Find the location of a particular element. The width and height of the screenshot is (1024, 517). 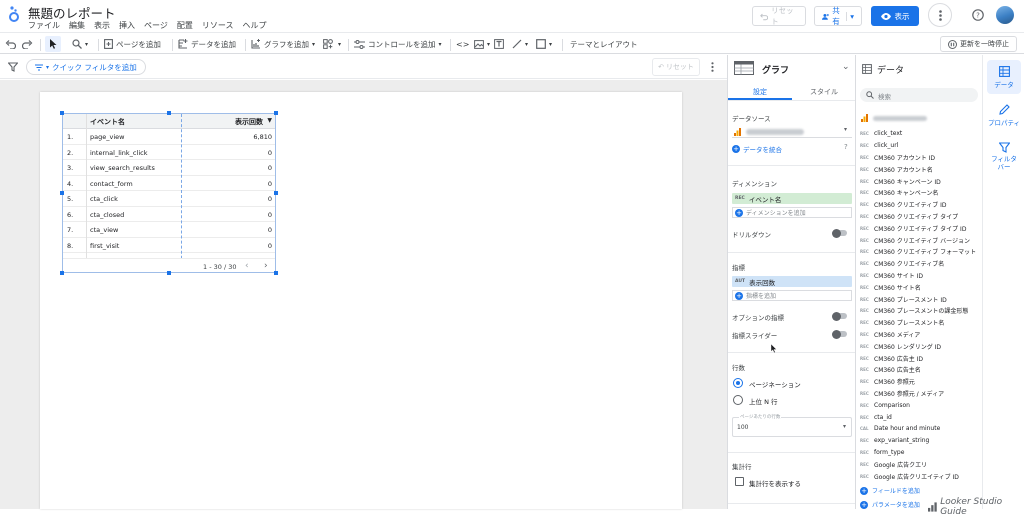

menu-view: 表示 is located at coordinates (102, 25).